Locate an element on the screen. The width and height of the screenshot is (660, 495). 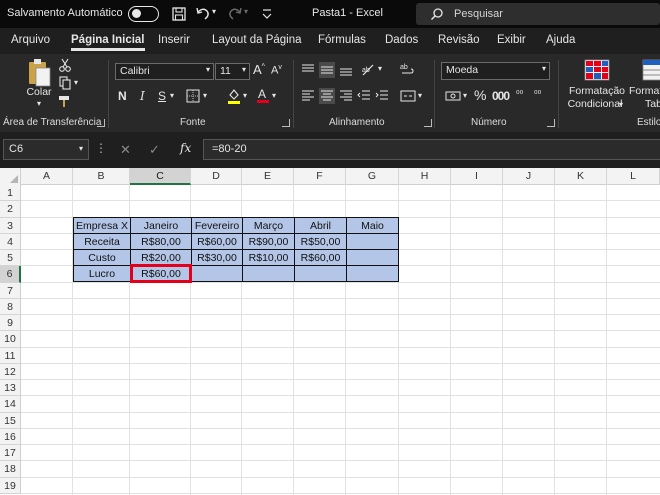
borders-icon is located at coordinates (193, 96).